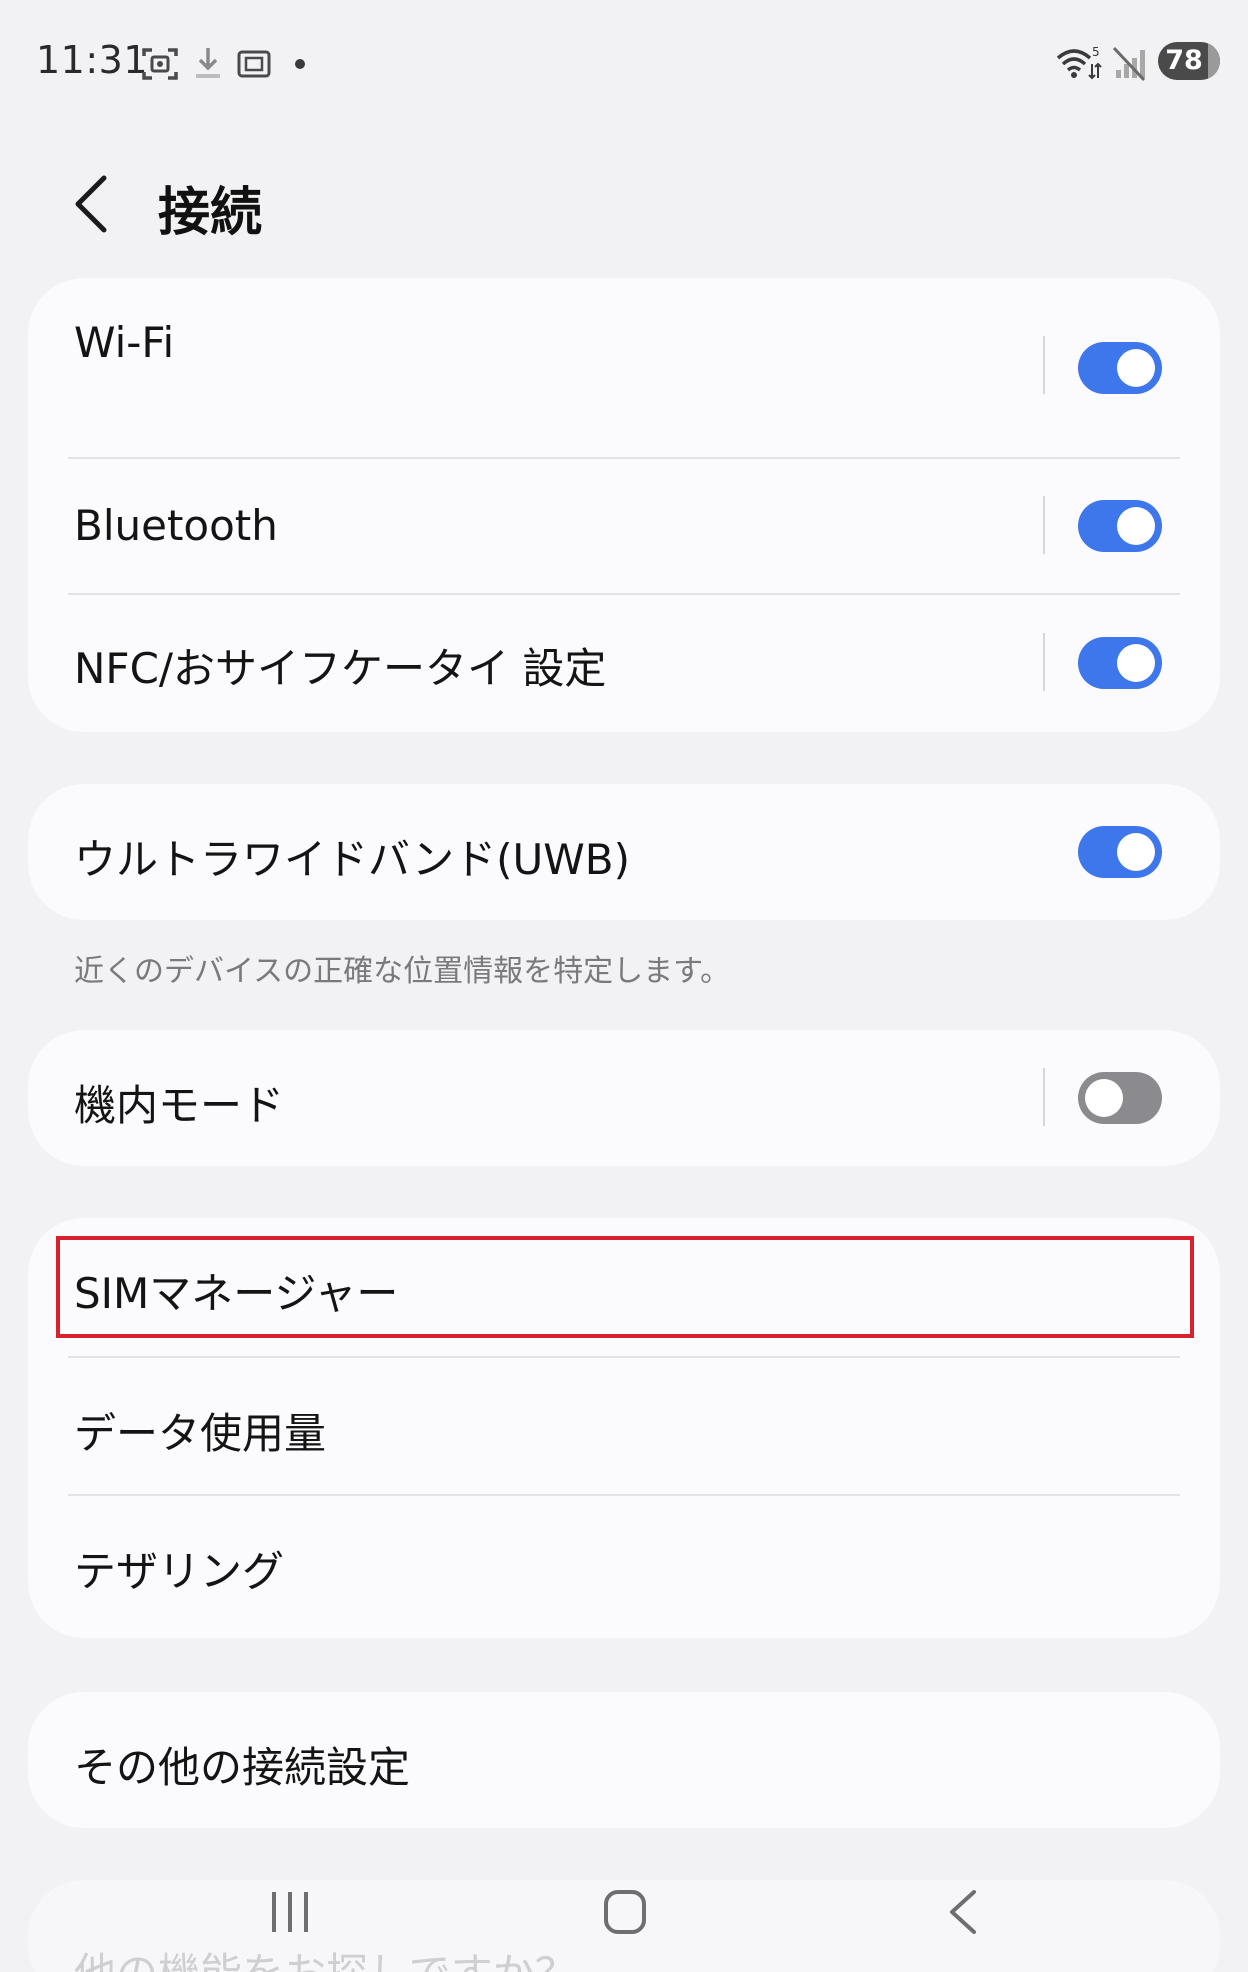 Image resolution: width=1248 pixels, height=1972 pixels. I want to click on uwb-label: ウルトラワイドバンド(UWB), so click(352, 859).